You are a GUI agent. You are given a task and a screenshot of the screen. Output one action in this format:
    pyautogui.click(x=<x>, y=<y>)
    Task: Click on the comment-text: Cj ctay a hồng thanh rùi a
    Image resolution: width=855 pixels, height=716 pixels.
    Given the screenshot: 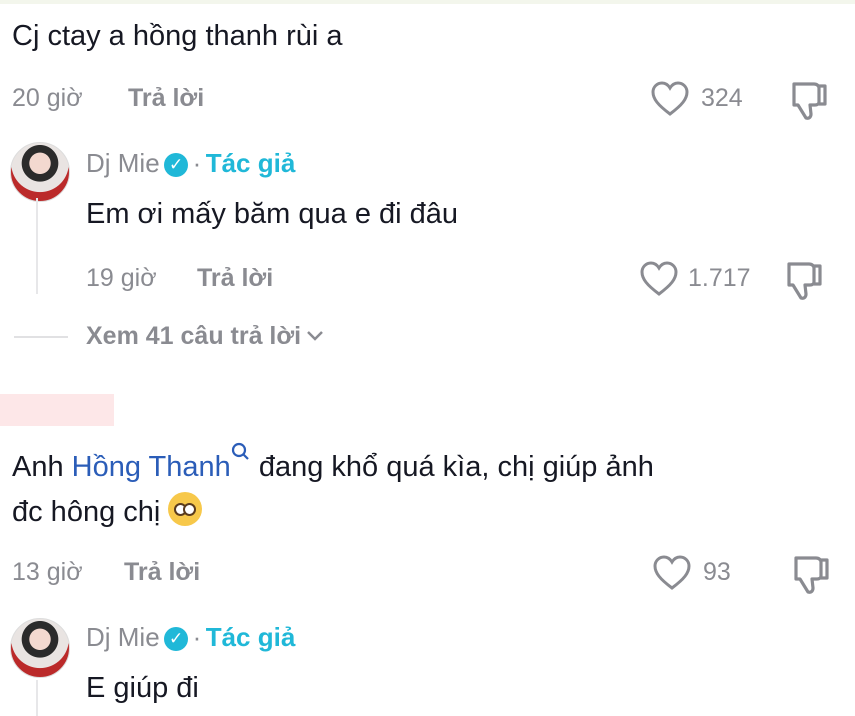 What is the action you would take?
    pyautogui.click(x=177, y=36)
    